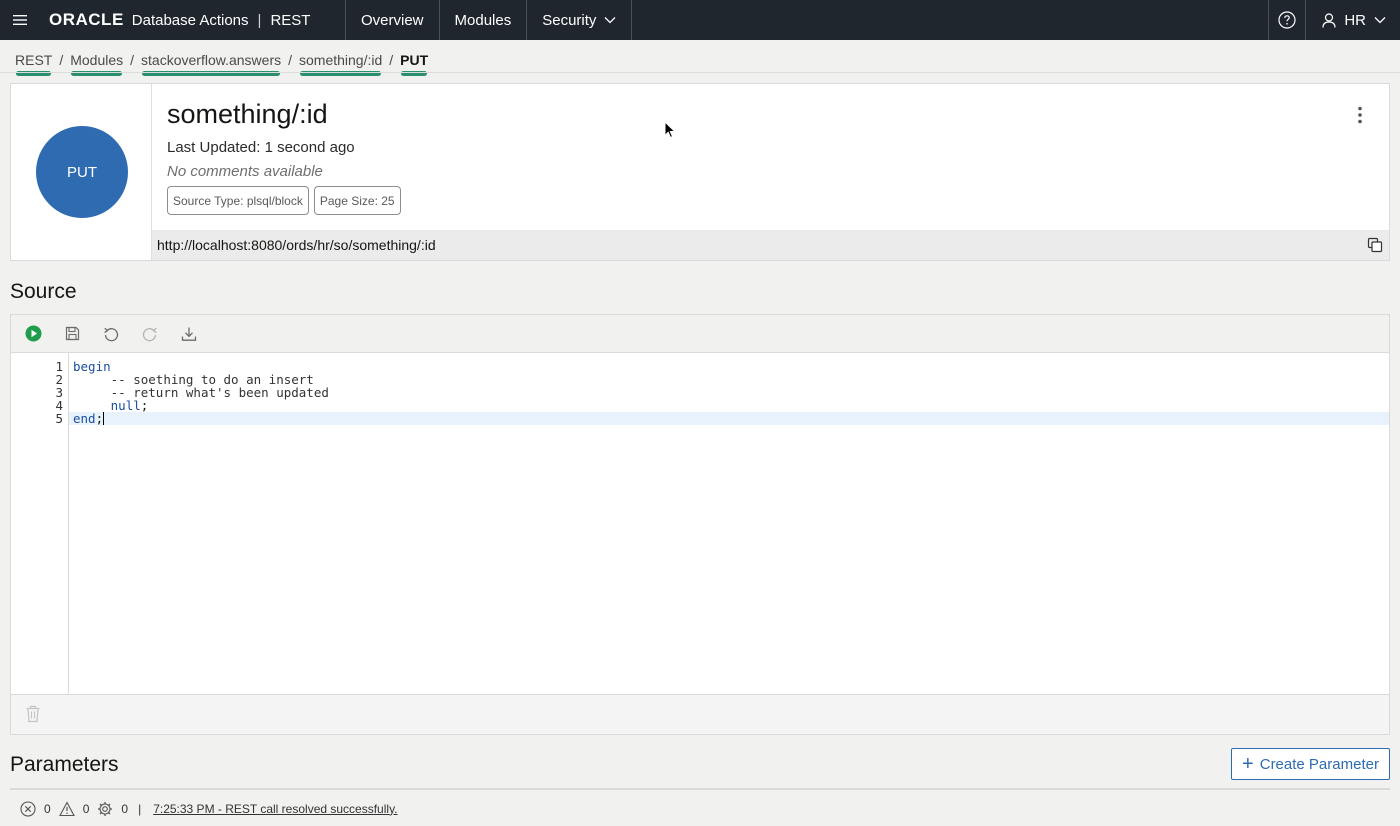 The width and height of the screenshot is (1400, 826). What do you see at coordinates (1375, 245) in the screenshot?
I see `copy-icon` at bounding box center [1375, 245].